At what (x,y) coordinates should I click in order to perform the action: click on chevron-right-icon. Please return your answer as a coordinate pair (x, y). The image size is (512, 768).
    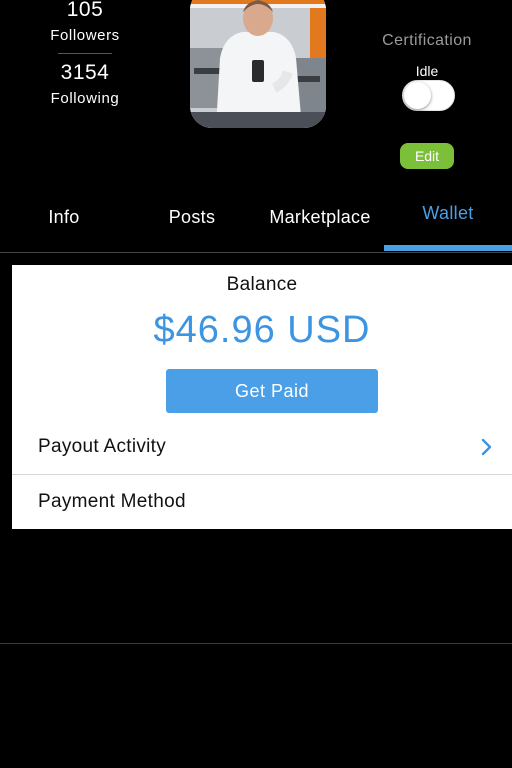
    Looking at the image, I should click on (486, 447).